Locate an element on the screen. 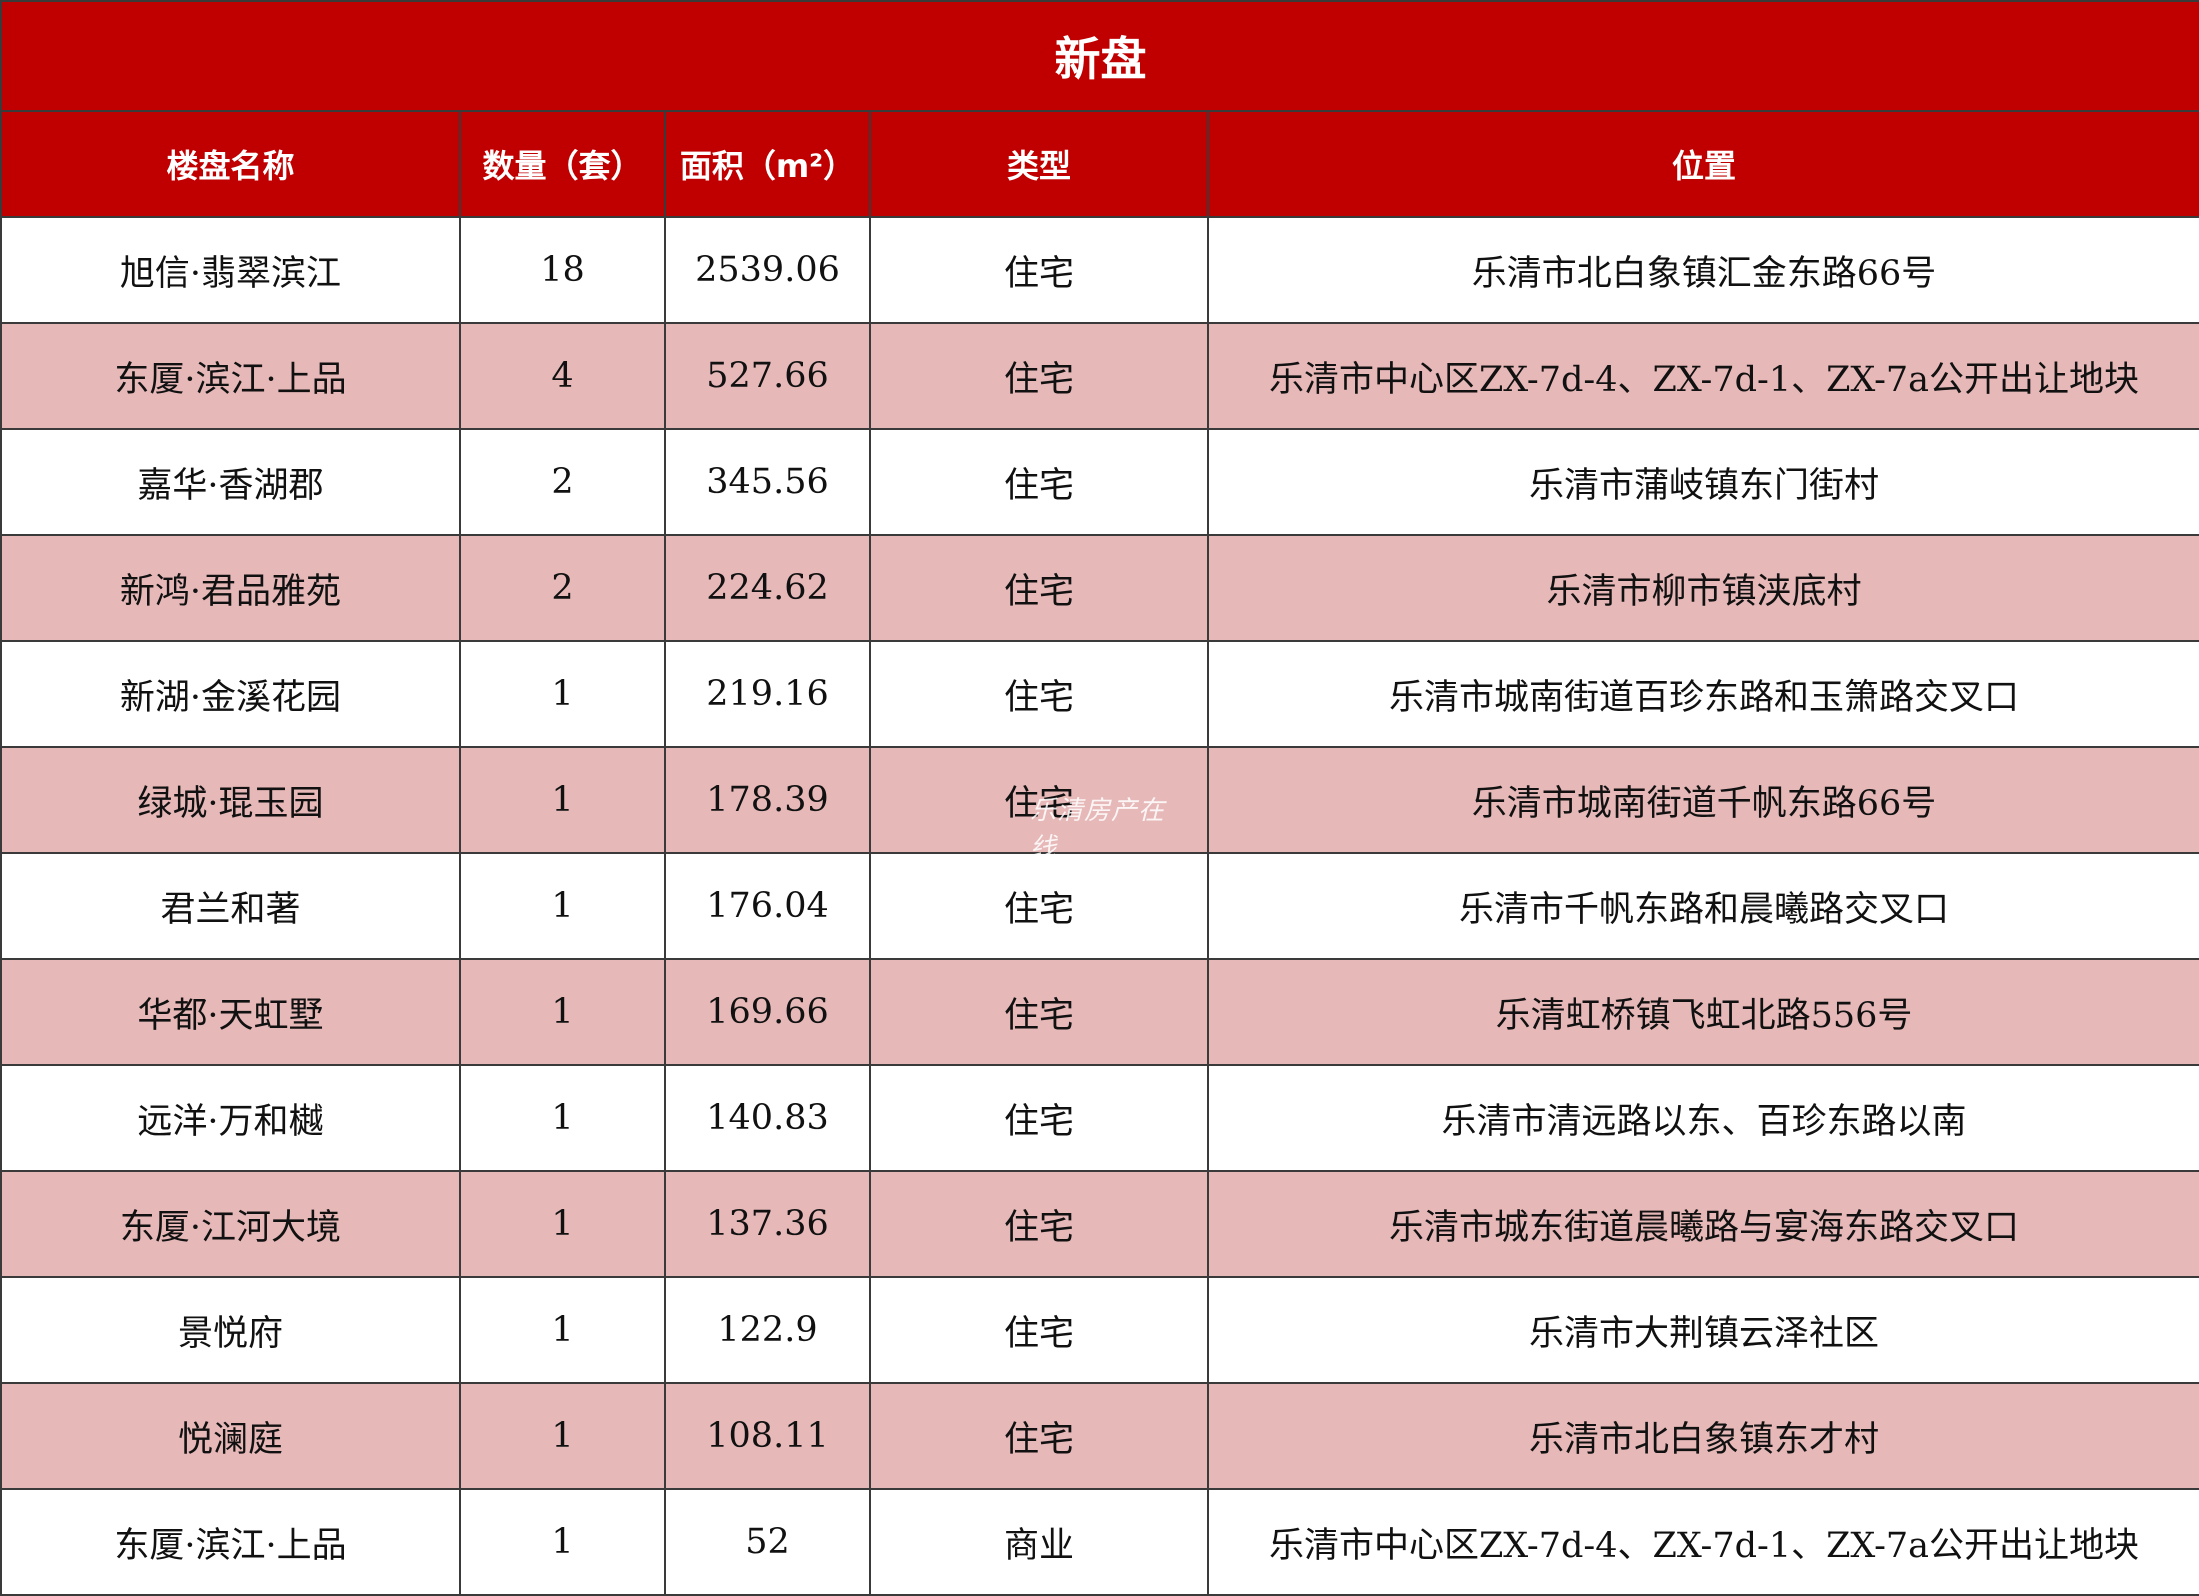 The width and height of the screenshot is (2199, 1596). table-header-row: 楼盘名称 数量（套） 面积（m²） 类型 位置 is located at coordinates (1099, 164).